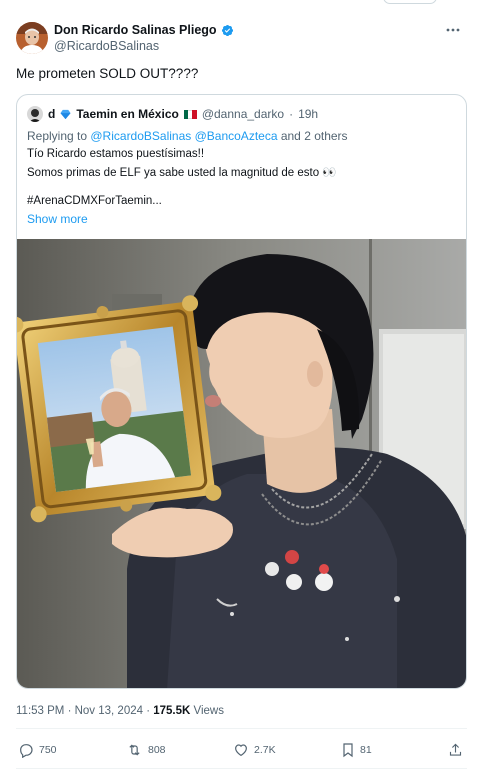  Describe the element at coordinates (107, 73) in the screenshot. I see `tweet-text: Me prometen SOLD OUT????` at that location.